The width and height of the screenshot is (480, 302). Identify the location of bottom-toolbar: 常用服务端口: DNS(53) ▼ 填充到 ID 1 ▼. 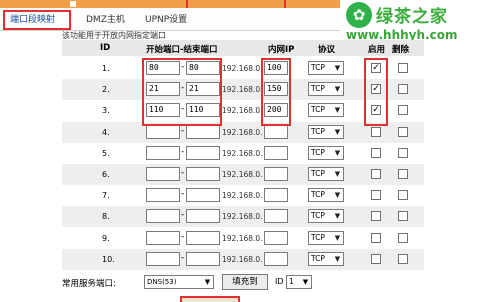
(212, 283).